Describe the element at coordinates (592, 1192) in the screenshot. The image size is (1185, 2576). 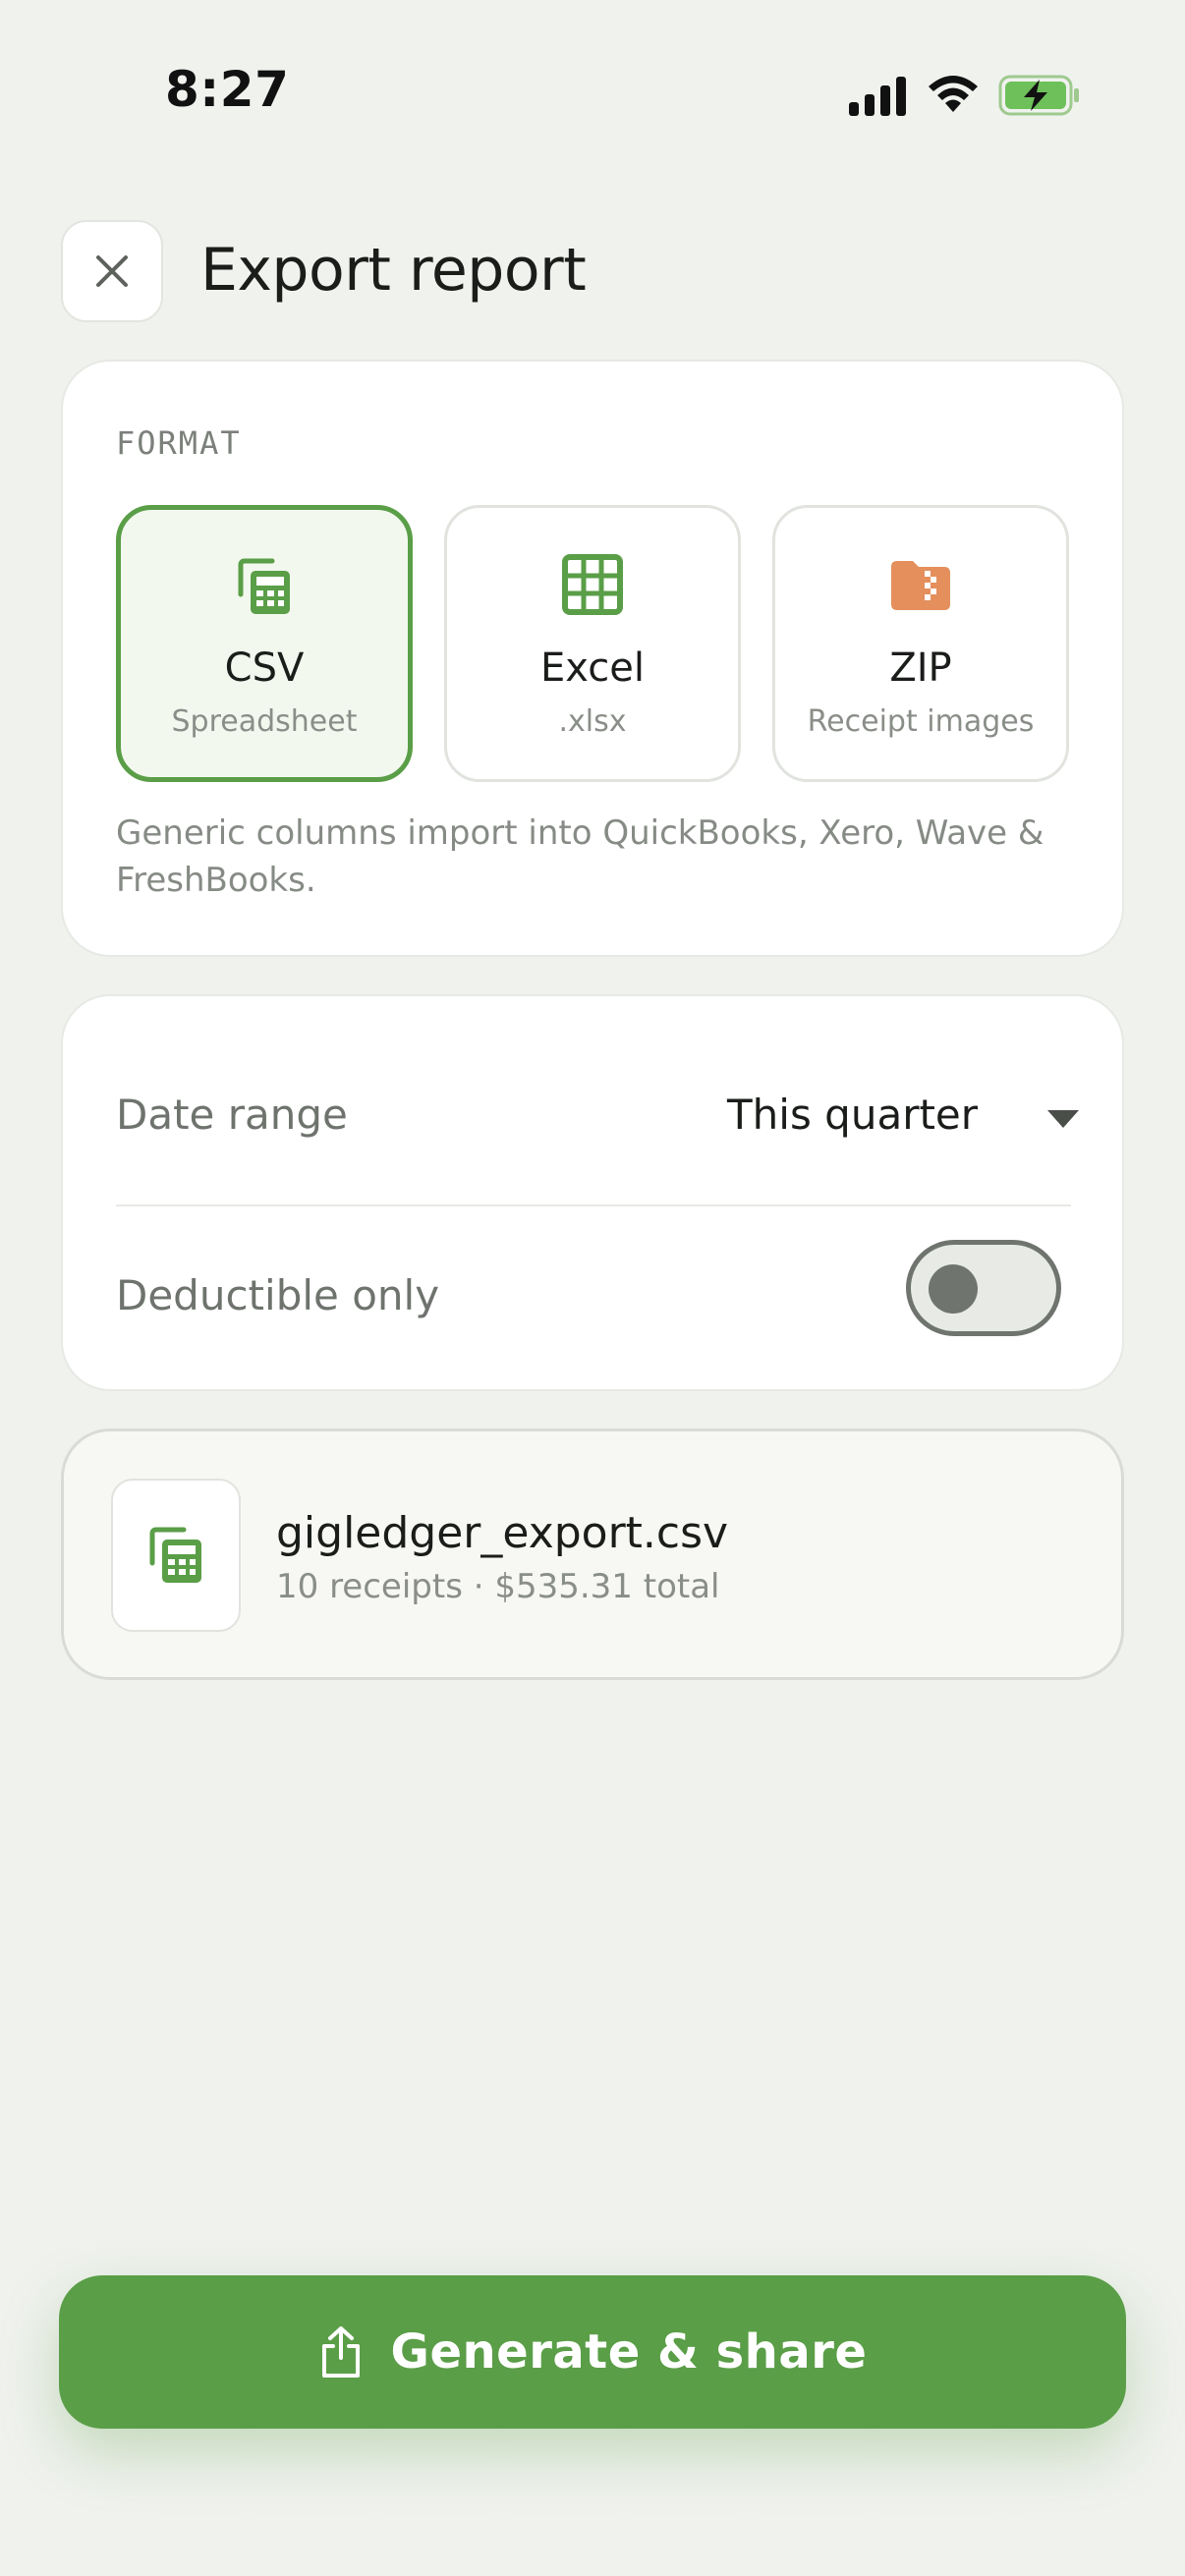
I see `options-card: Date range This quarter Deductible only` at that location.